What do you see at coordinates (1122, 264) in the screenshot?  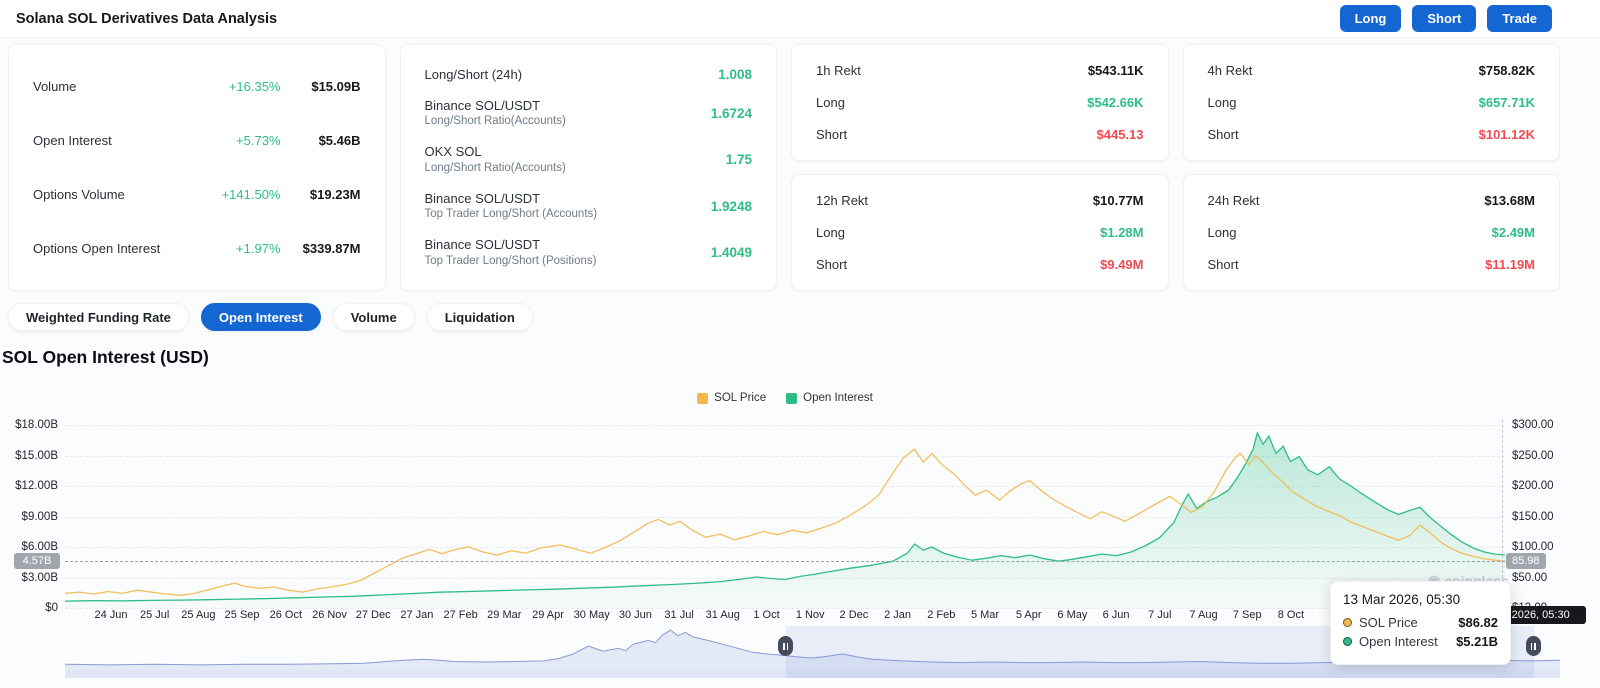 I see `rekt-short-value: $9.49M` at bounding box center [1122, 264].